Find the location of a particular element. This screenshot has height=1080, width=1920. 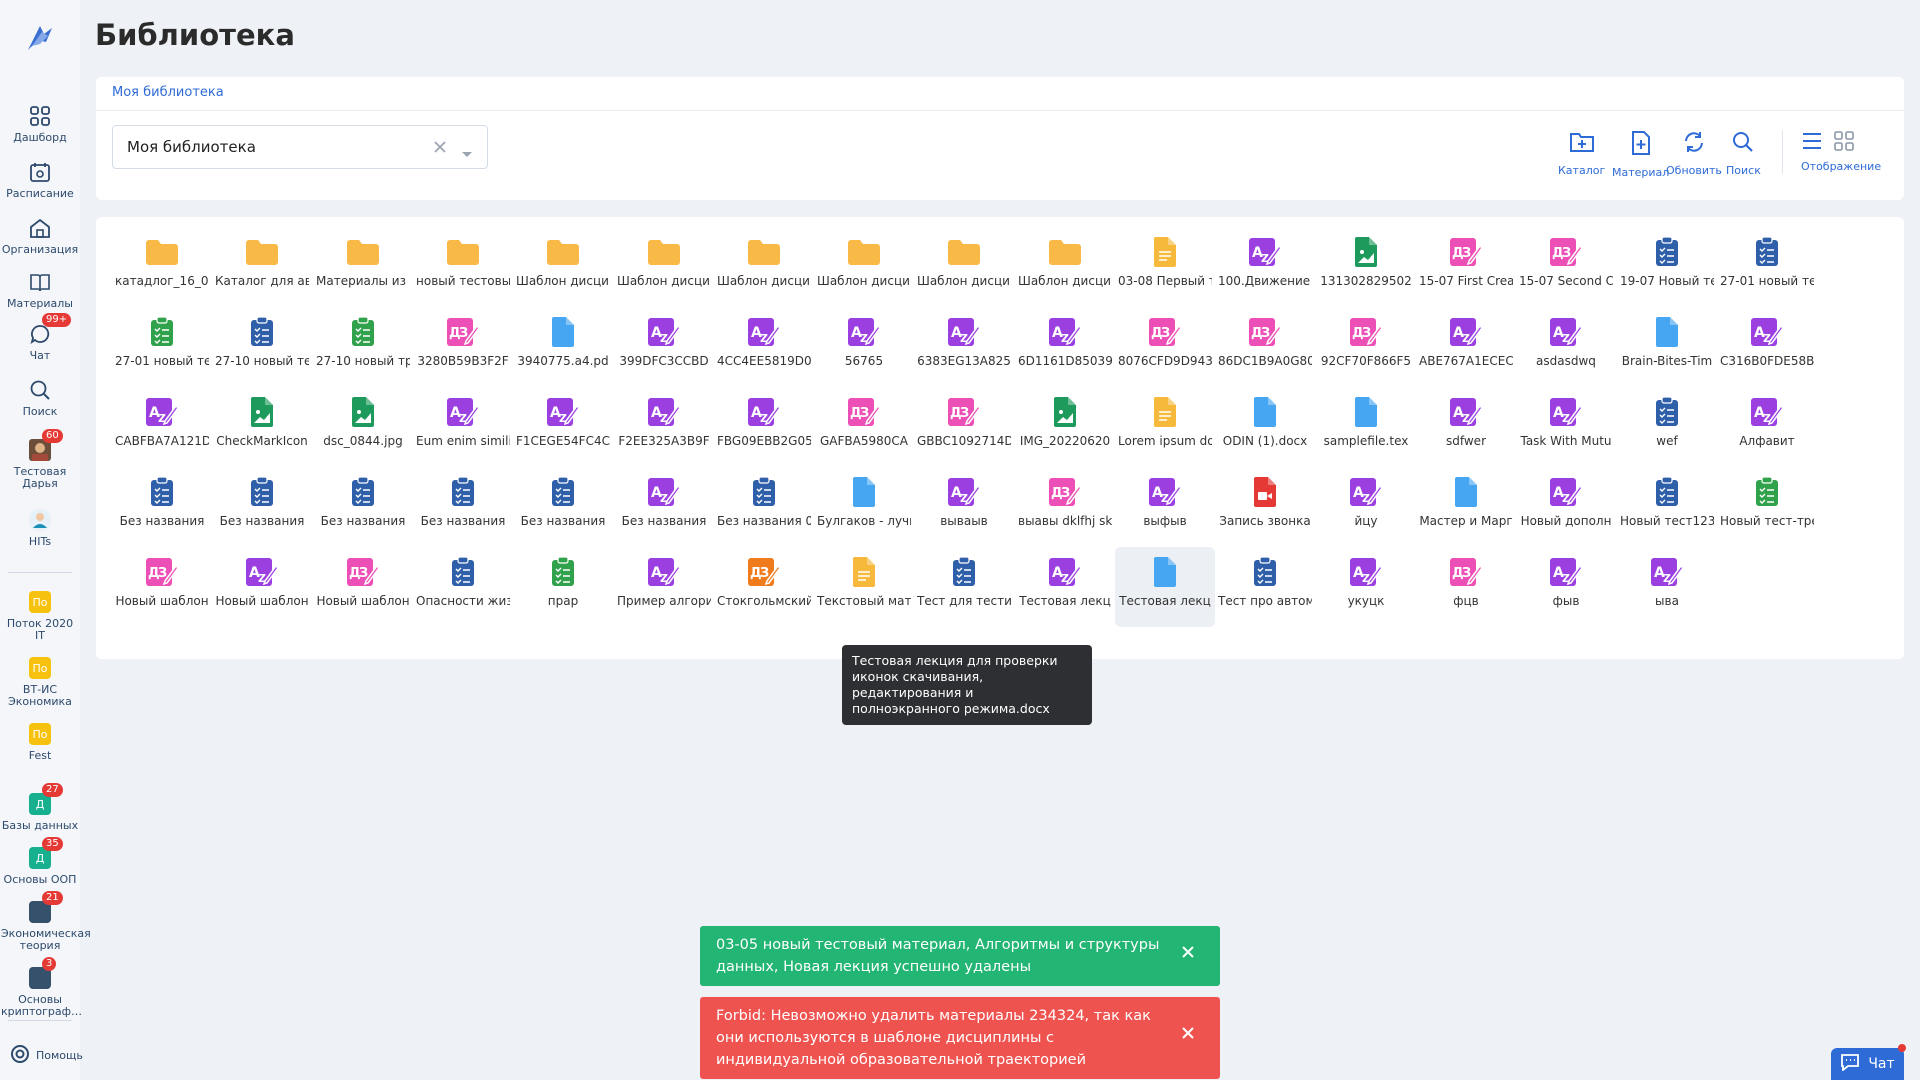

sidebar-course-2: По Fest is located at coordinates (40, 742).